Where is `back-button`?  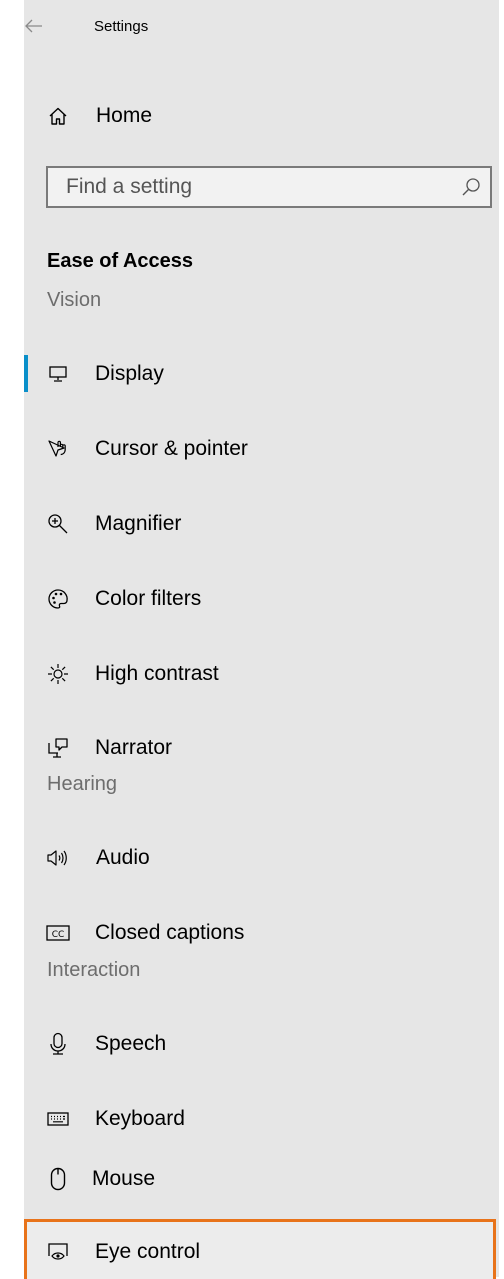
back-button is located at coordinates (34, 26).